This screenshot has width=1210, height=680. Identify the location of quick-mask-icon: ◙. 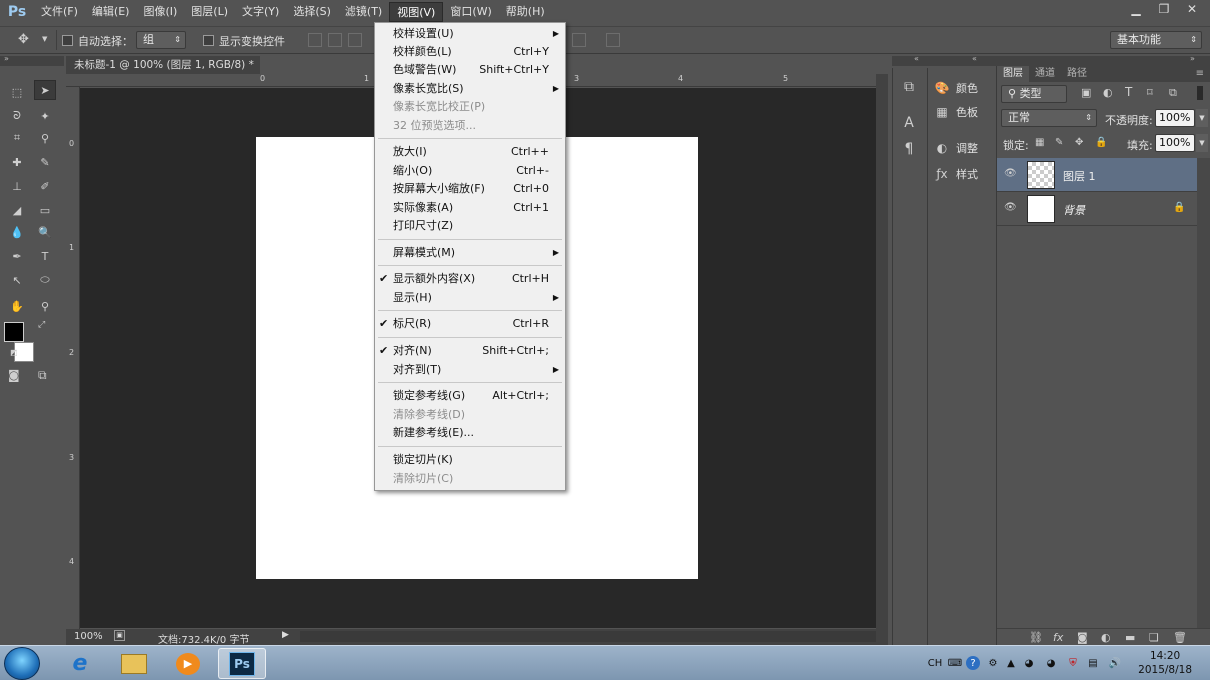
(14, 375).